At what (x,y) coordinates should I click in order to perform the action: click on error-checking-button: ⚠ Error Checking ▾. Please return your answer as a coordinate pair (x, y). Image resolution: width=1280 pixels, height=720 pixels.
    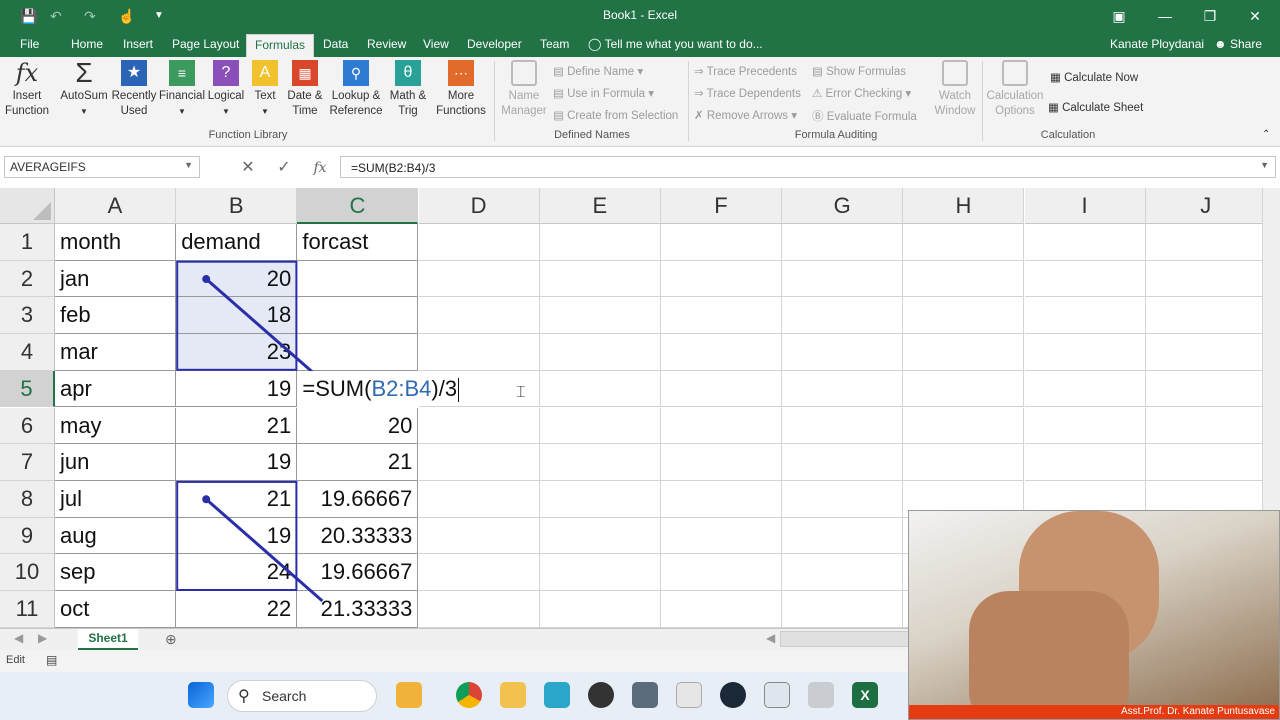
    Looking at the image, I should click on (861, 93).